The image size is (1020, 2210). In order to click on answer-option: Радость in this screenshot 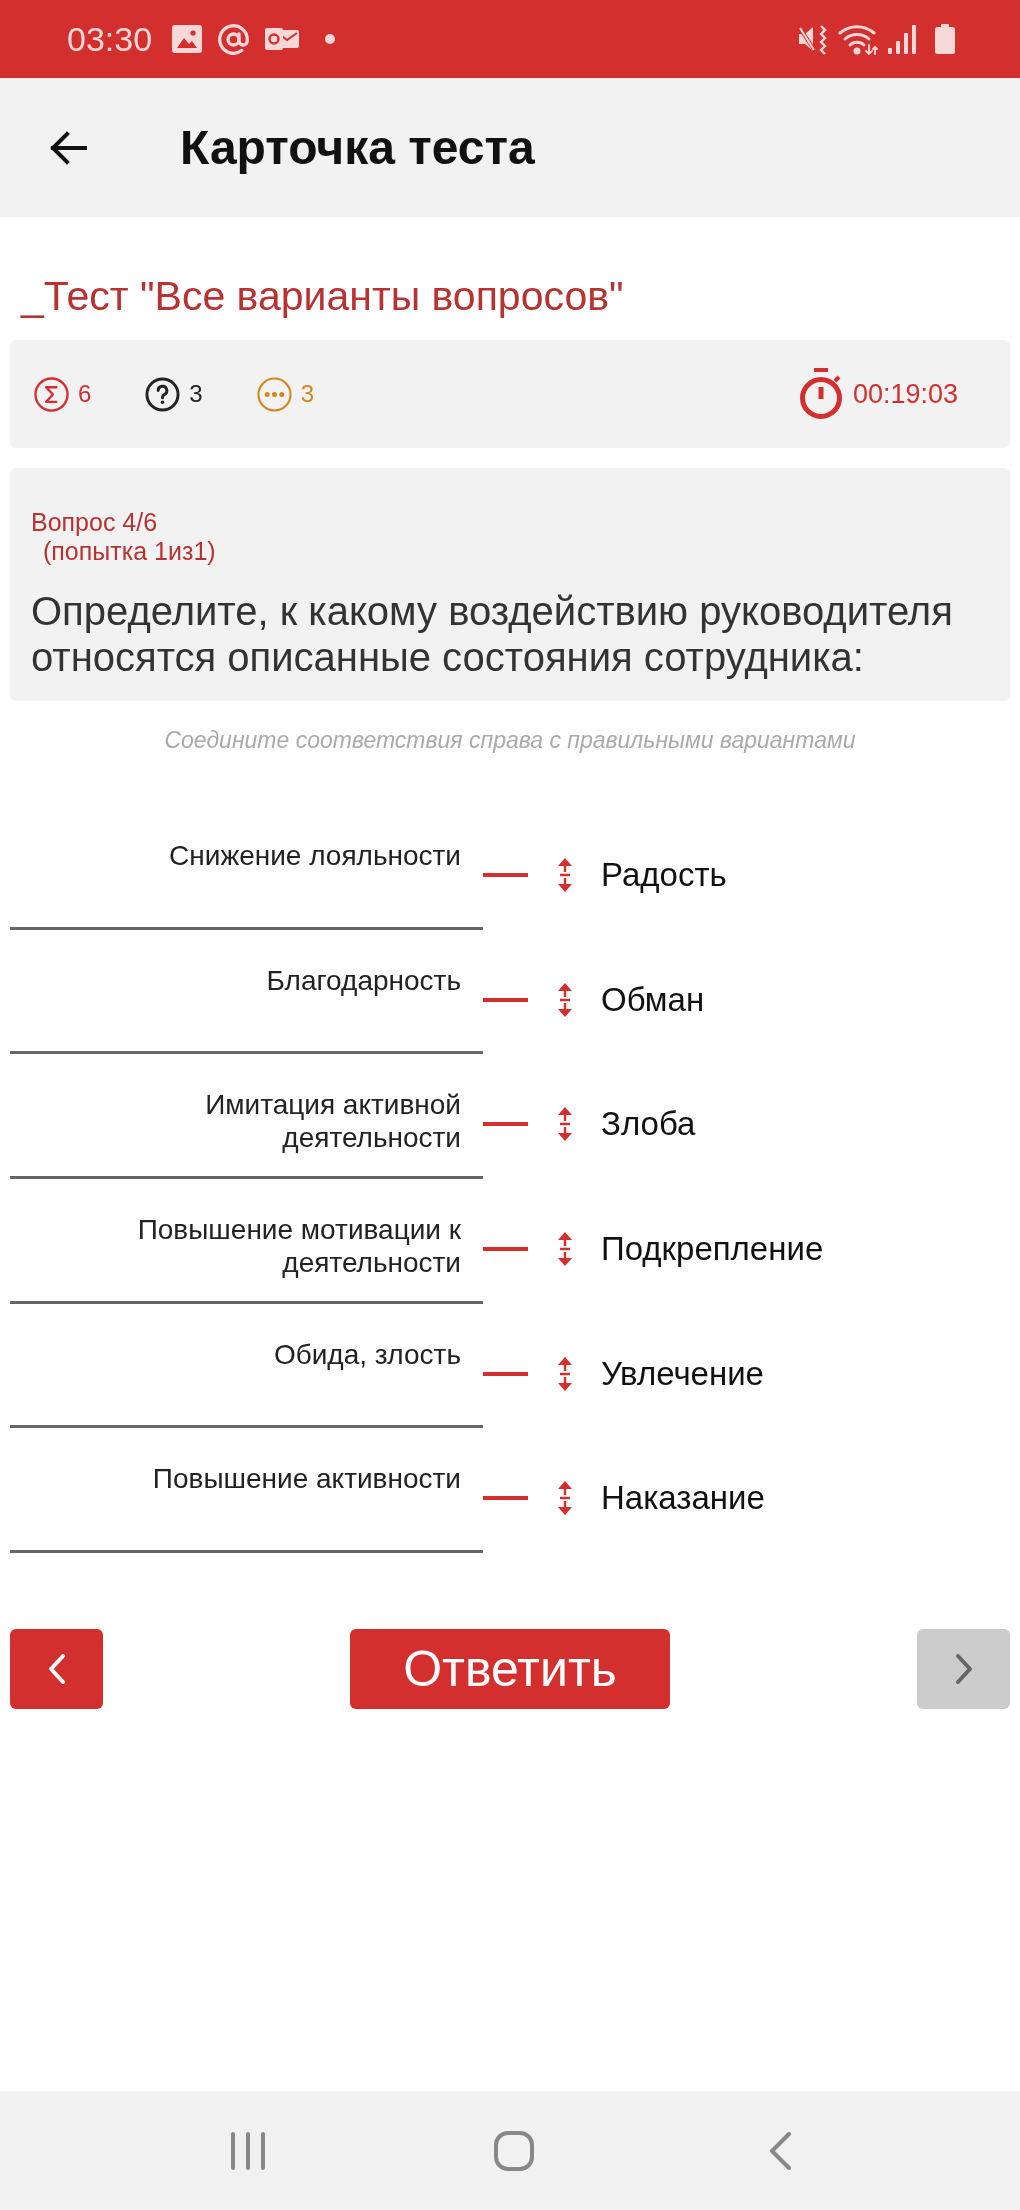, I will do `click(664, 875)`.